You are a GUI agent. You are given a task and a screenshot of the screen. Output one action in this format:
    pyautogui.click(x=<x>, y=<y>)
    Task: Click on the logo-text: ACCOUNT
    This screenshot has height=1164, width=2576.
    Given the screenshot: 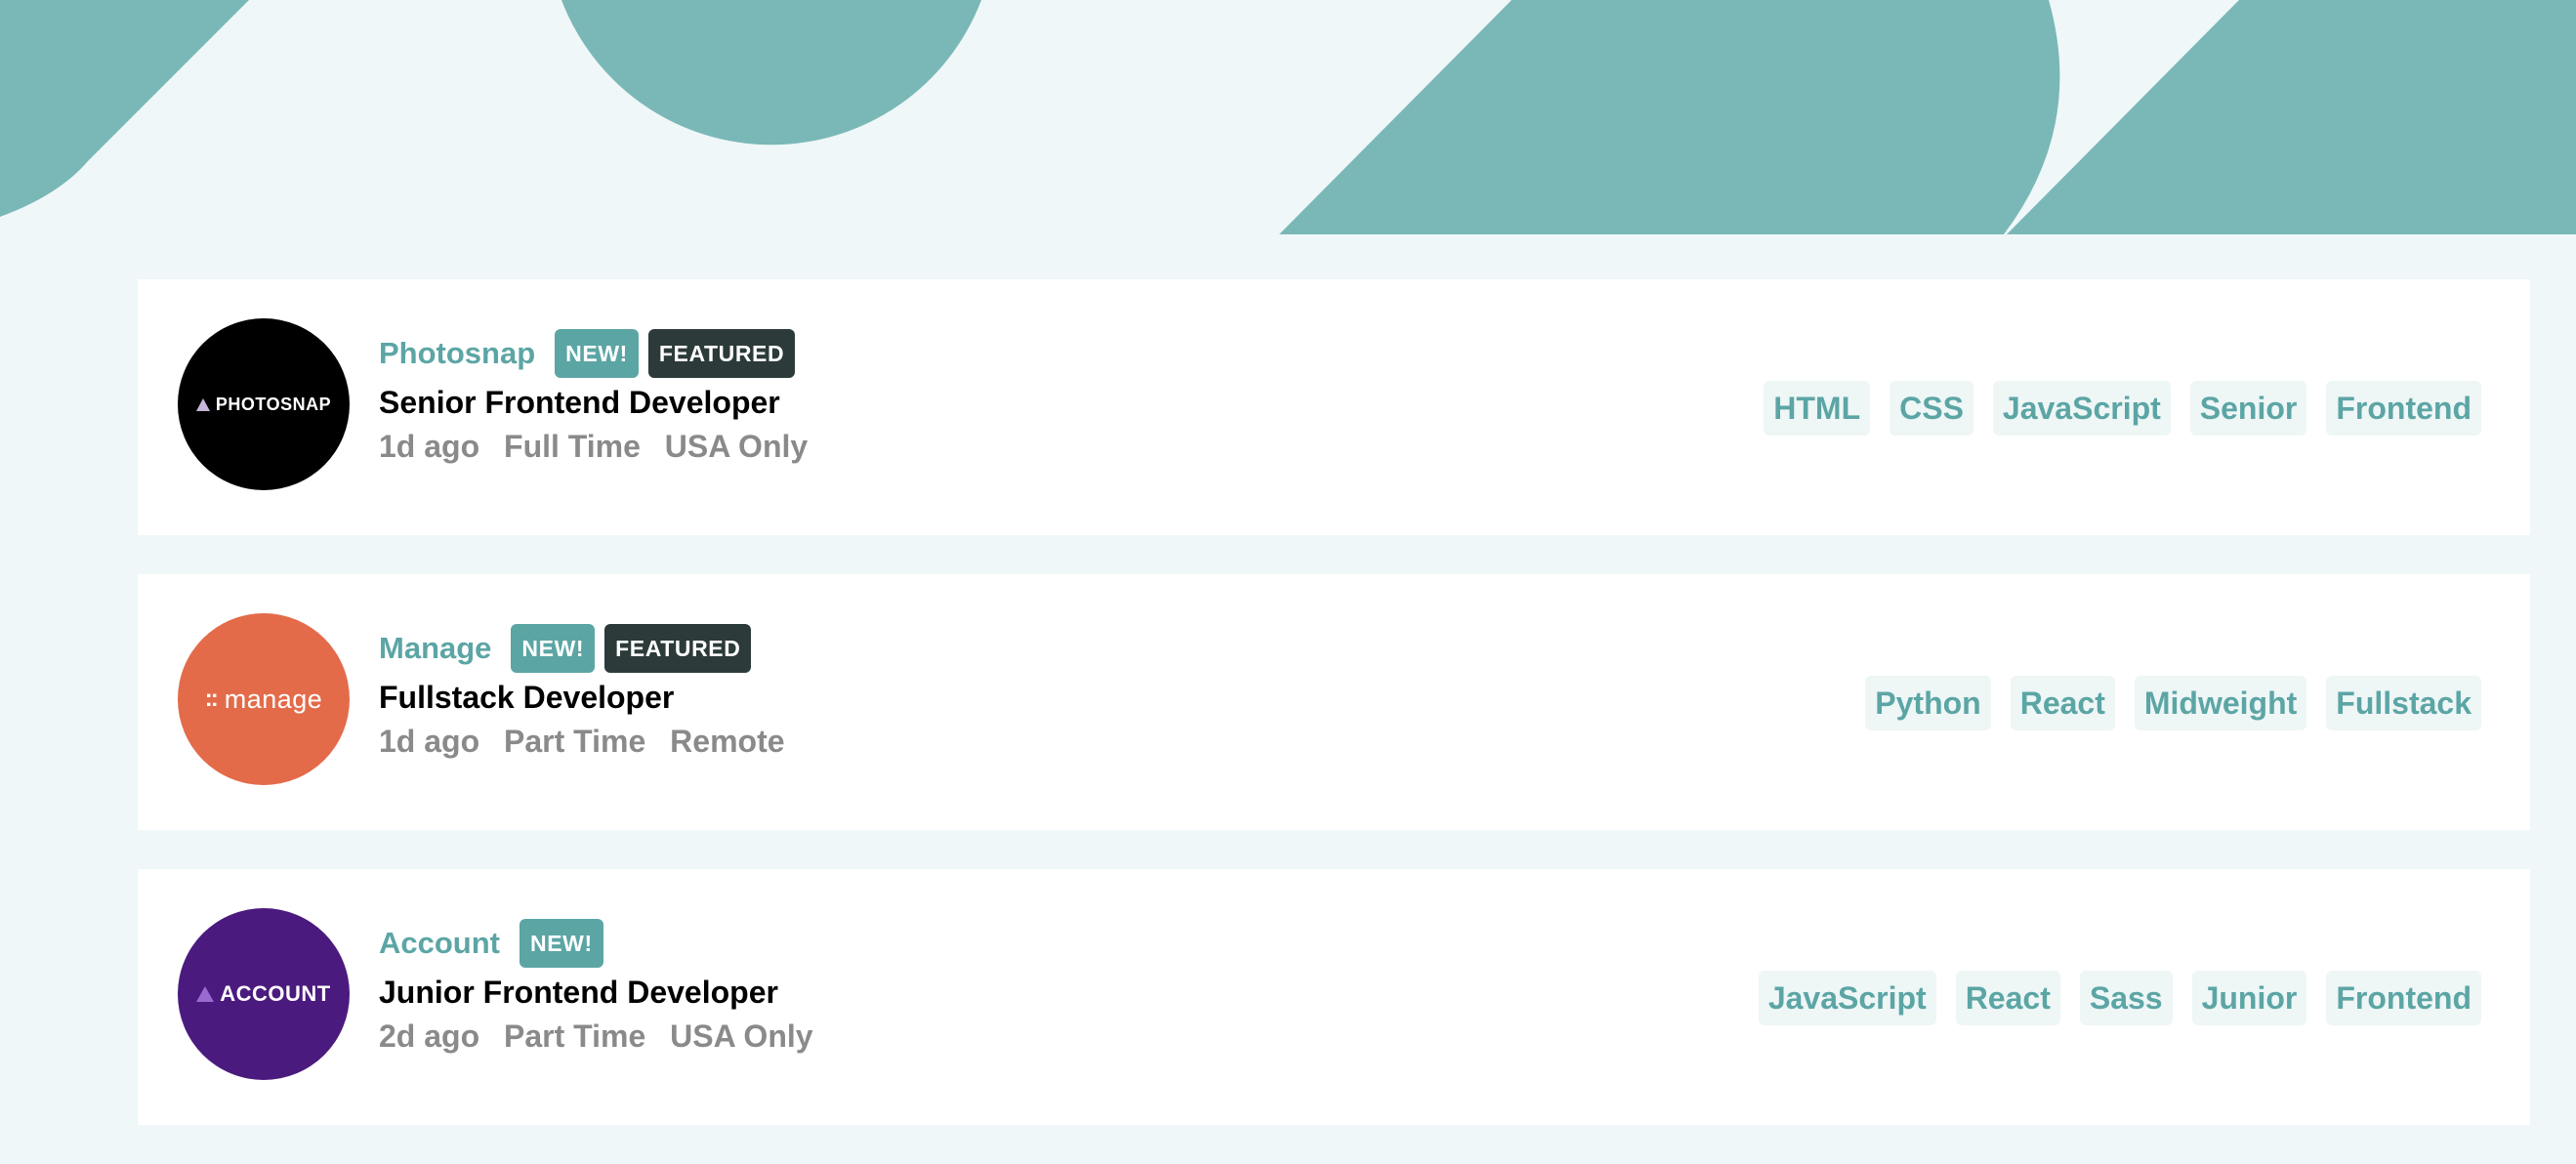 What is the action you would take?
    pyautogui.click(x=275, y=993)
    